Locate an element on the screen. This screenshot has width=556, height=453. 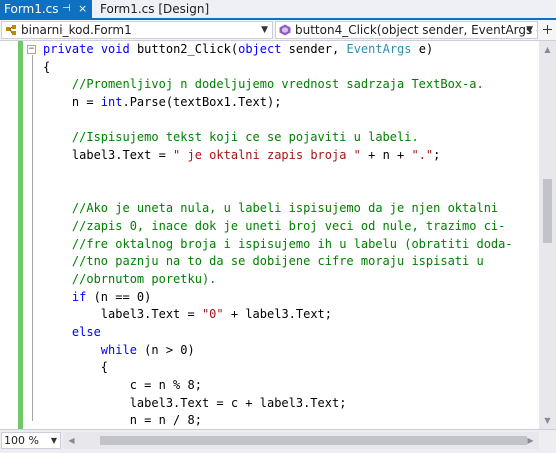
class-dropdown-value: binarni_kod.Form1 is located at coordinates (76, 30).